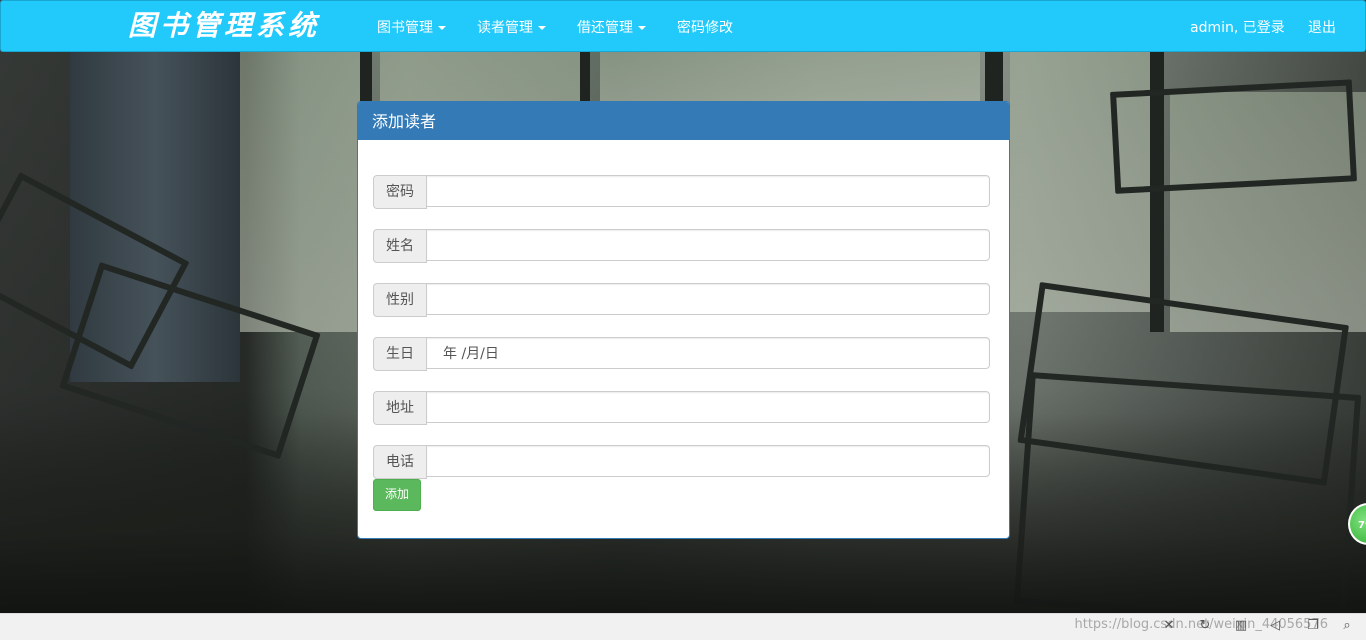  I want to click on sound-icon: ◁, so click(1275, 626).